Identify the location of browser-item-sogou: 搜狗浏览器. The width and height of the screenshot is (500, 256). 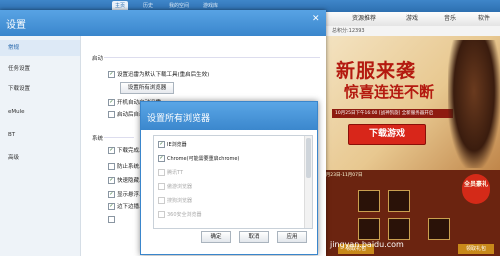
(175, 200).